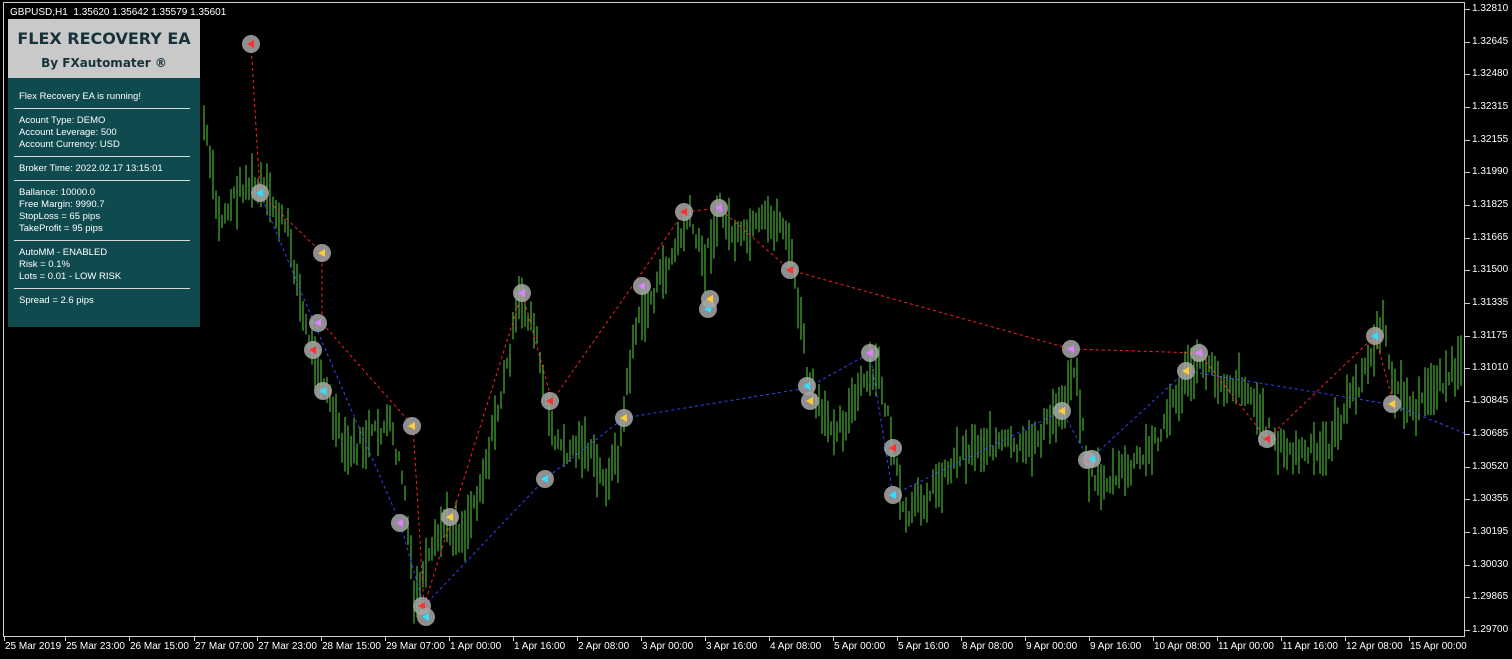  Describe the element at coordinates (1490, 171) in the screenshot. I see `price-axis-label: 1.31990` at that location.